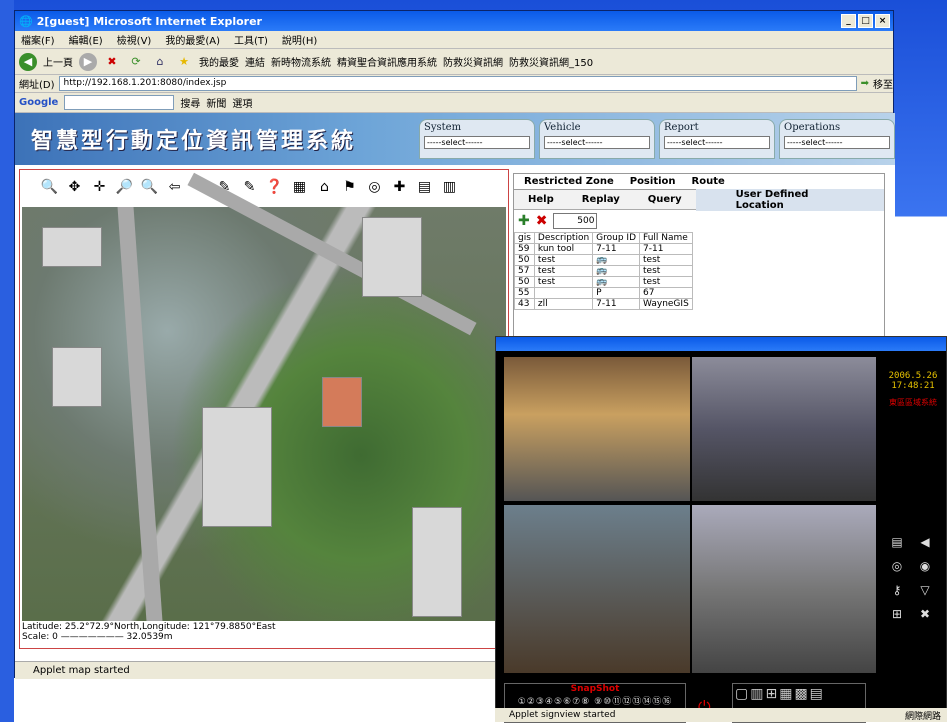  I want to click on move-tool-icon: ✛, so click(99, 187).